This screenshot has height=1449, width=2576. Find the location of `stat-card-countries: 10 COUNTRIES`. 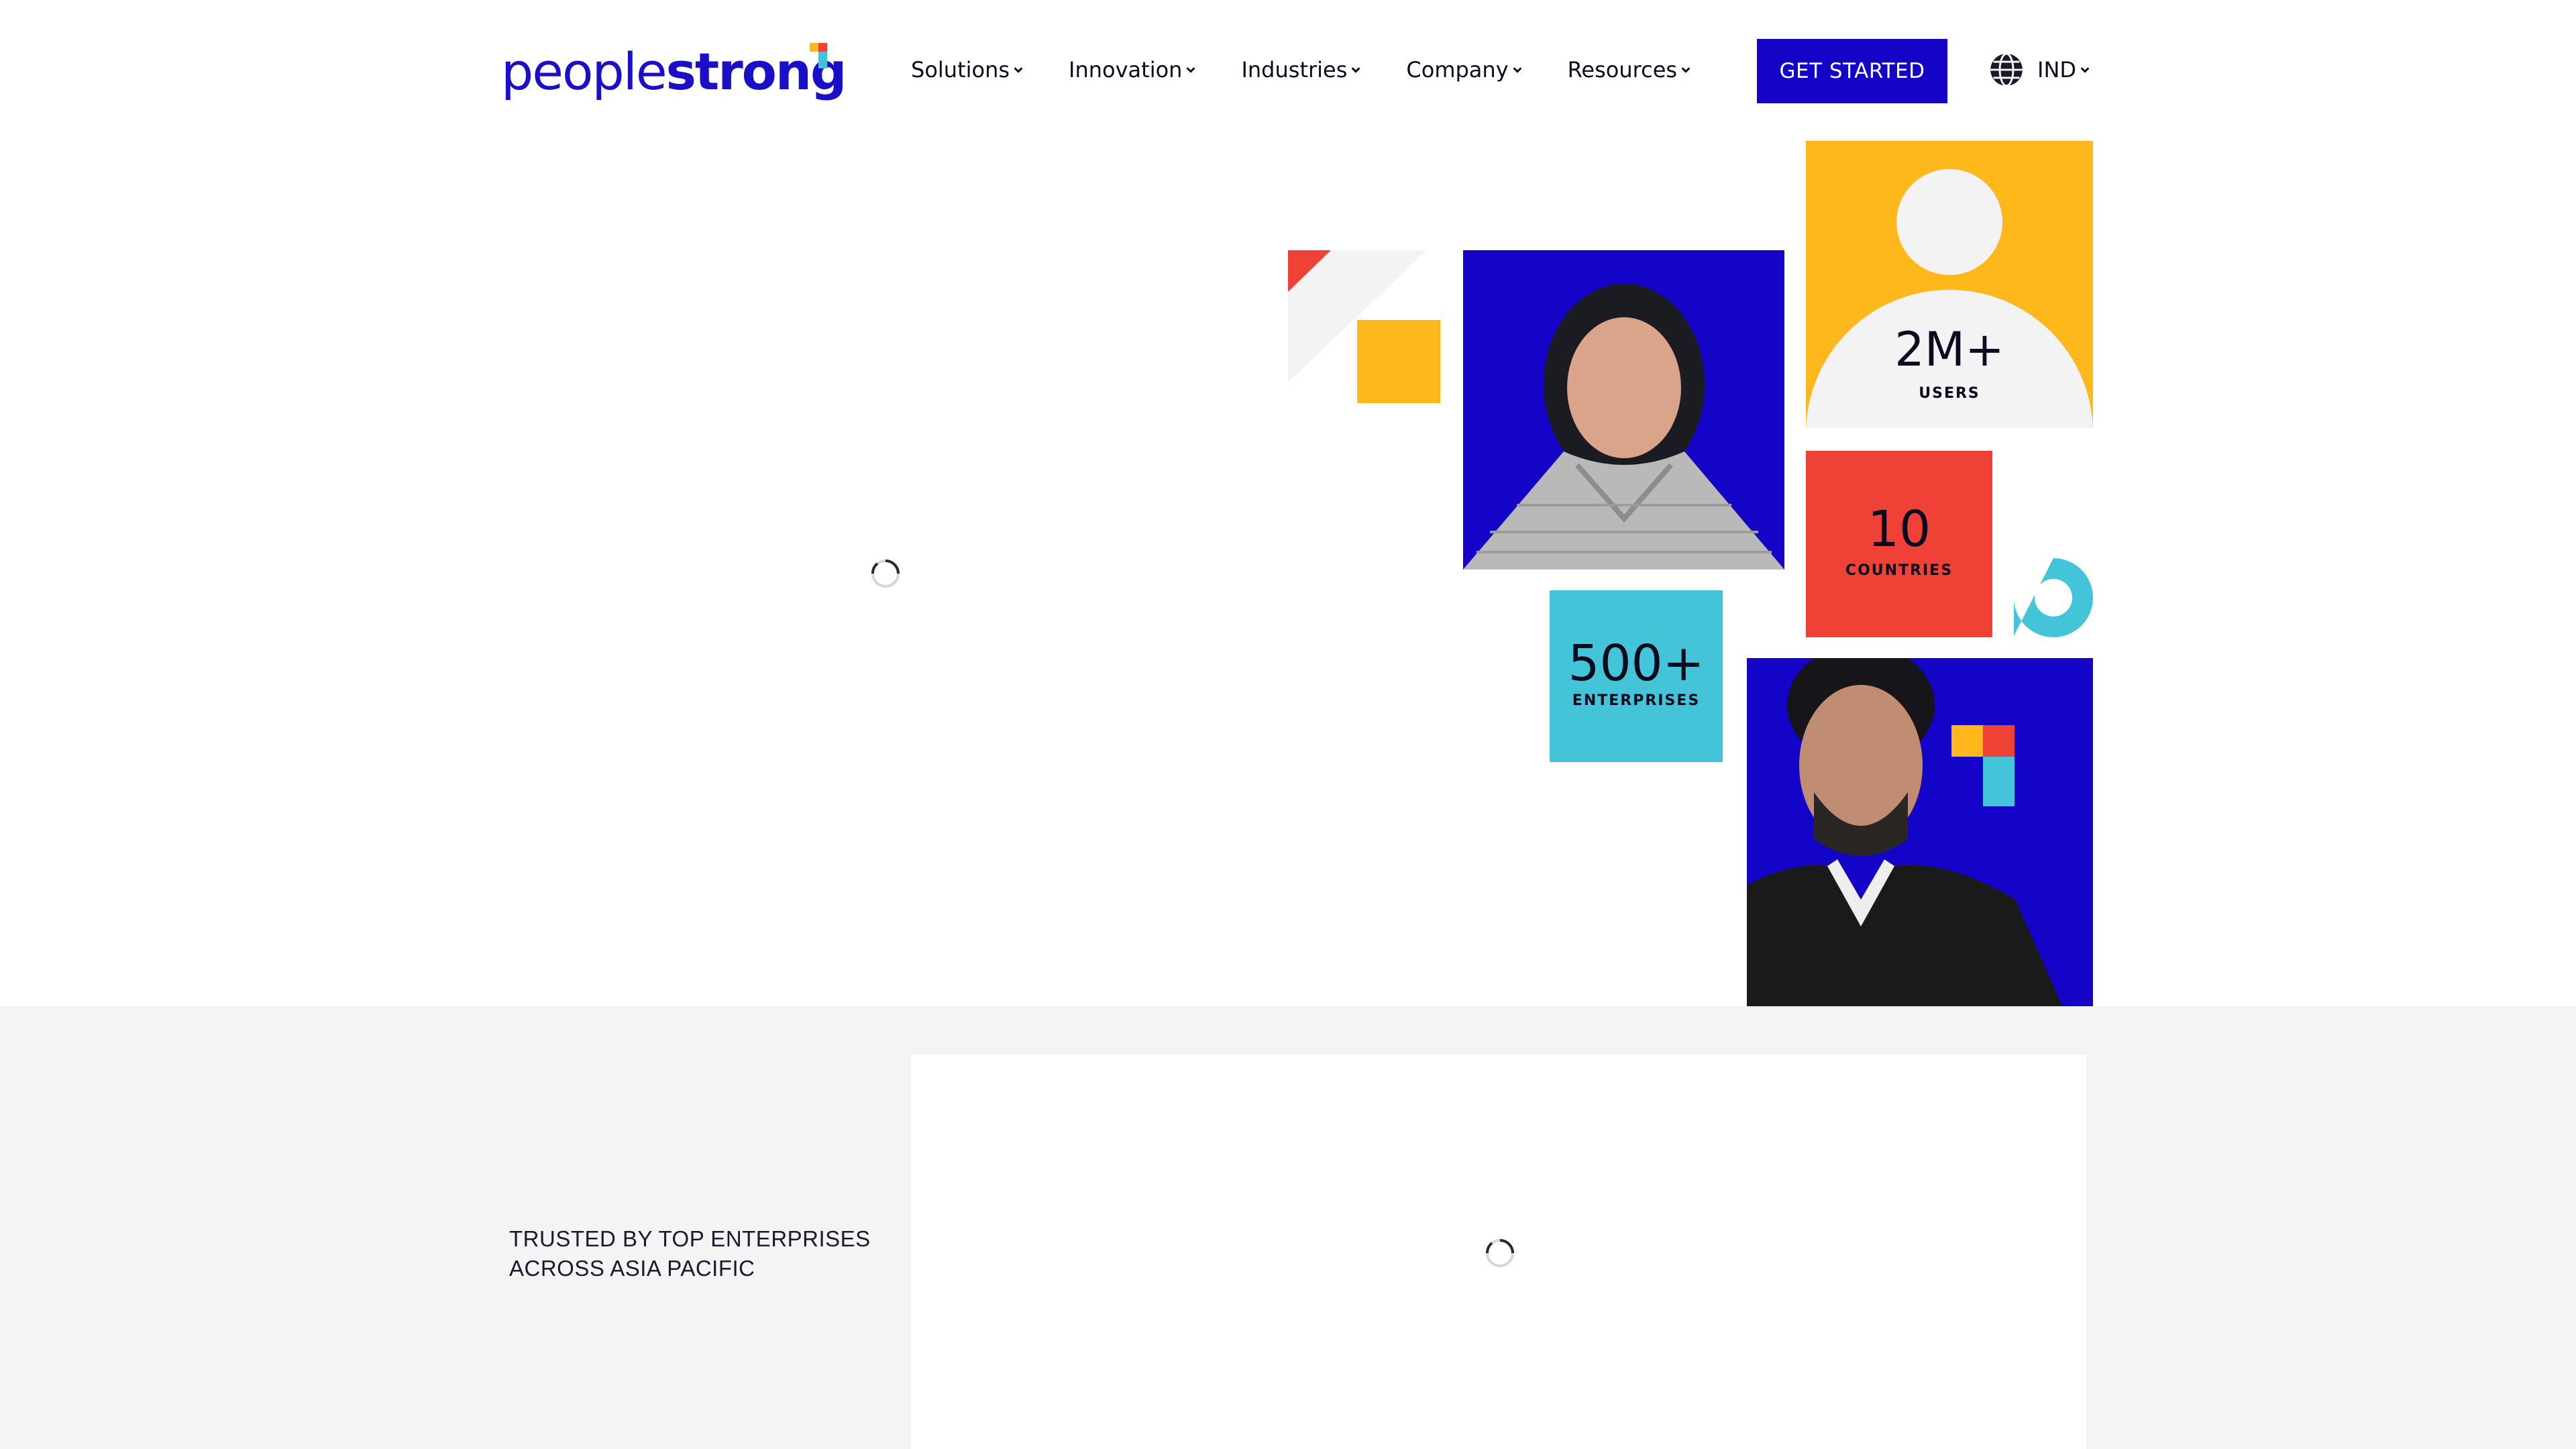

stat-card-countries: 10 COUNTRIES is located at coordinates (1899, 544).